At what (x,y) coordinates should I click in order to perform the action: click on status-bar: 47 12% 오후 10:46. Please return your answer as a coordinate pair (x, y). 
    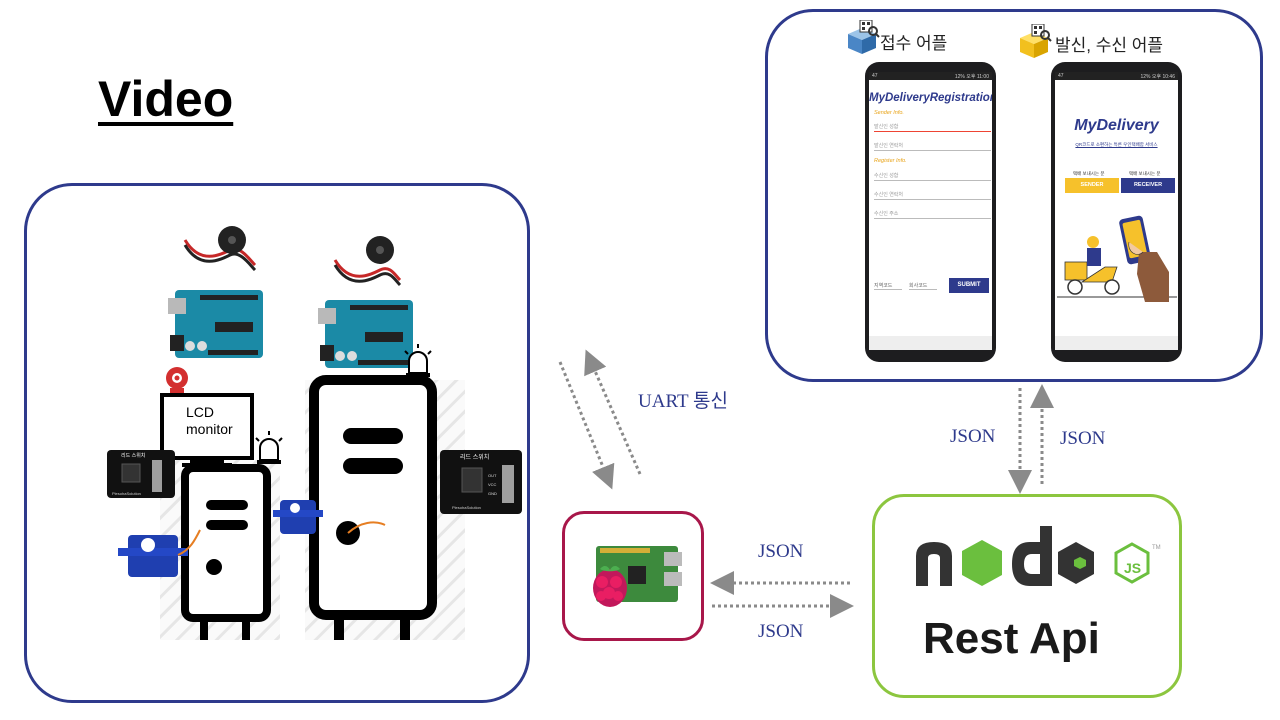
    Looking at the image, I should click on (1116, 76).